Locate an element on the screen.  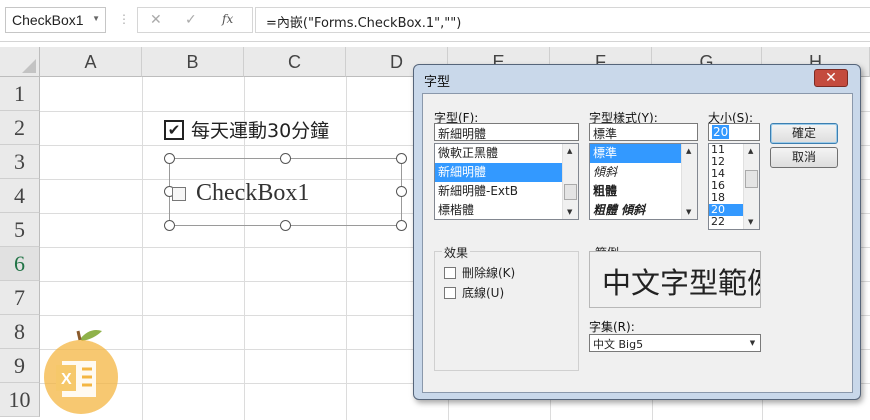
row-header-3: 3 is located at coordinates (20, 162).